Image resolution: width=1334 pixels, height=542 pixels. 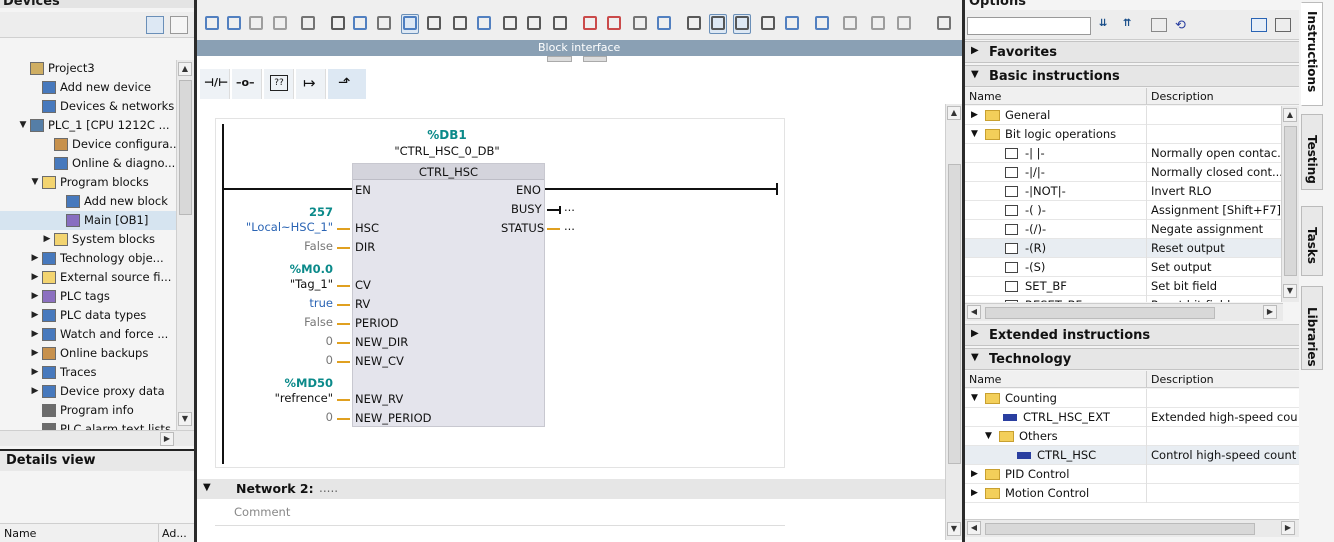 I want to click on tree-hscrollbar: ▶, so click(x=97, y=438).